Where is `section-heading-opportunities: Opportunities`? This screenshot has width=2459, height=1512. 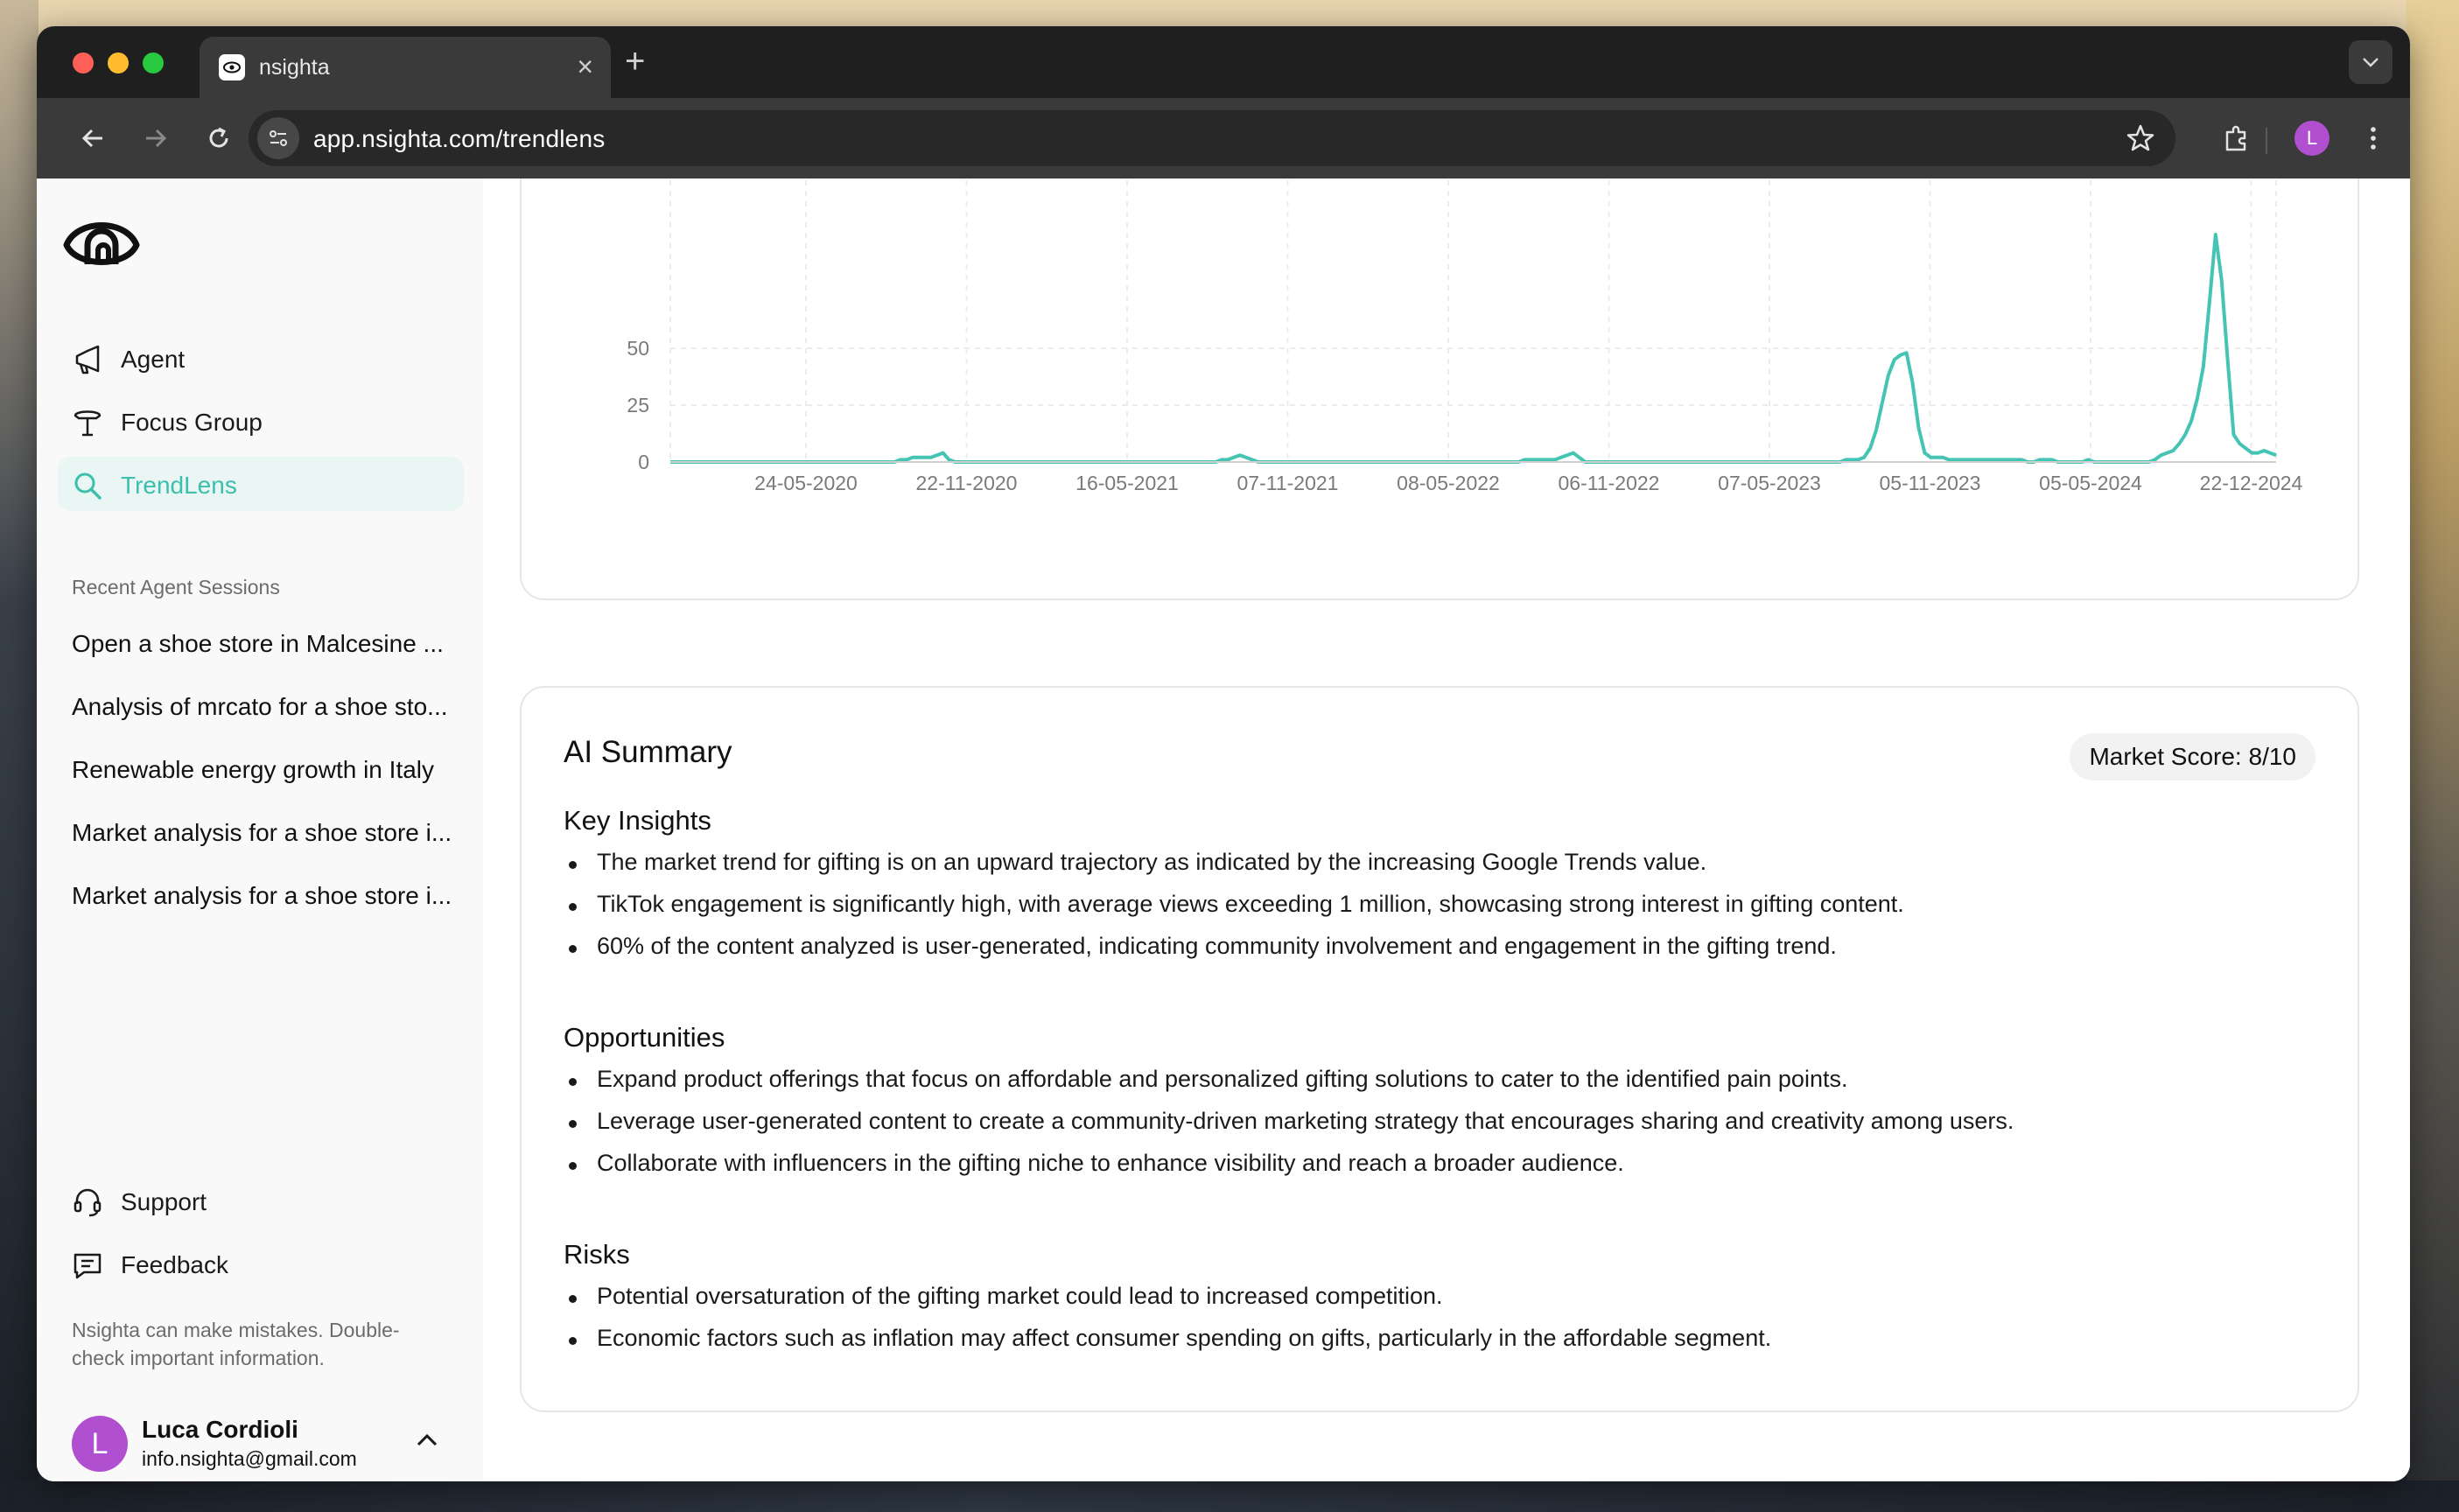
section-heading-opportunities: Opportunities is located at coordinates (644, 1037).